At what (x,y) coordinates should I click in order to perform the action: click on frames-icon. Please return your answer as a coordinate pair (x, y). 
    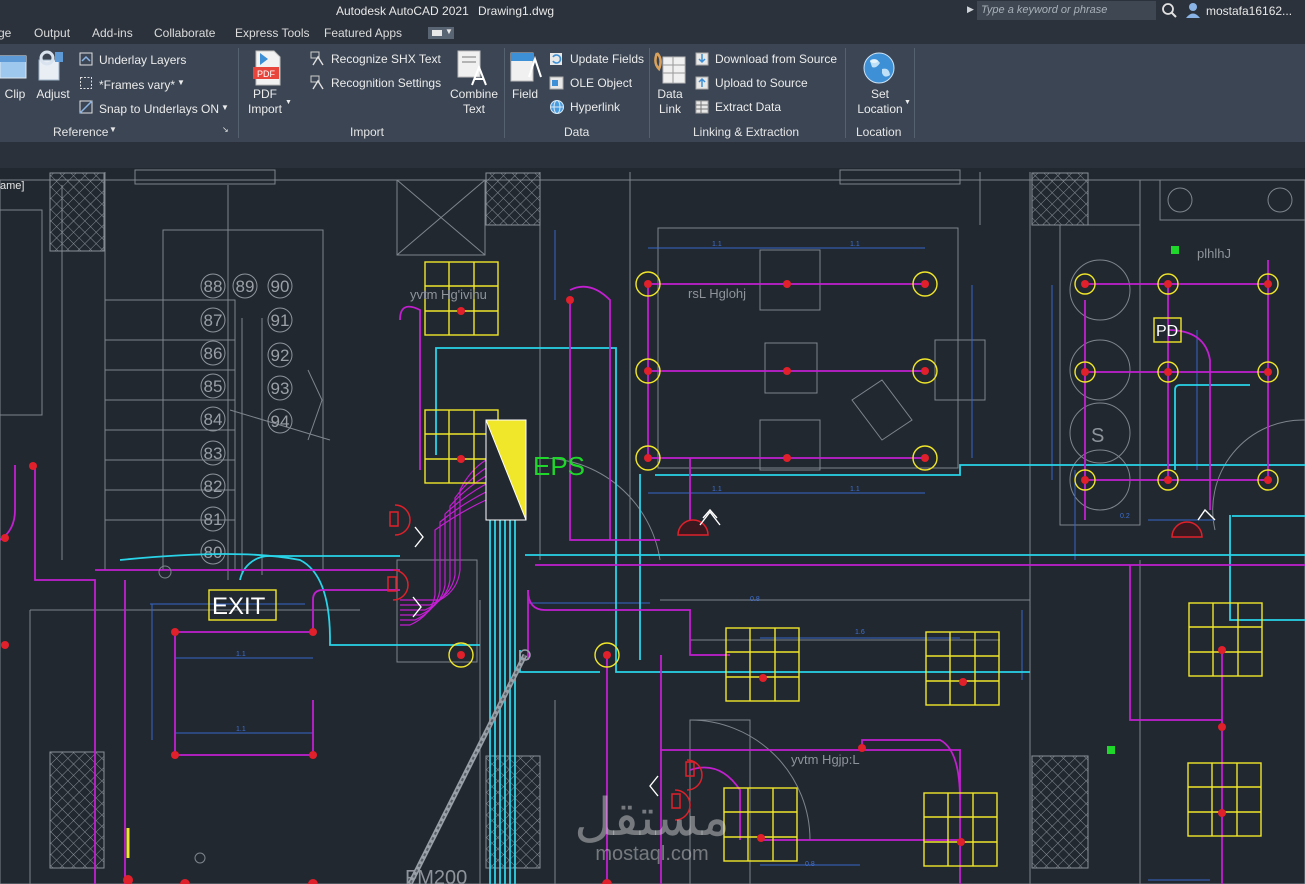
    Looking at the image, I should click on (86, 83).